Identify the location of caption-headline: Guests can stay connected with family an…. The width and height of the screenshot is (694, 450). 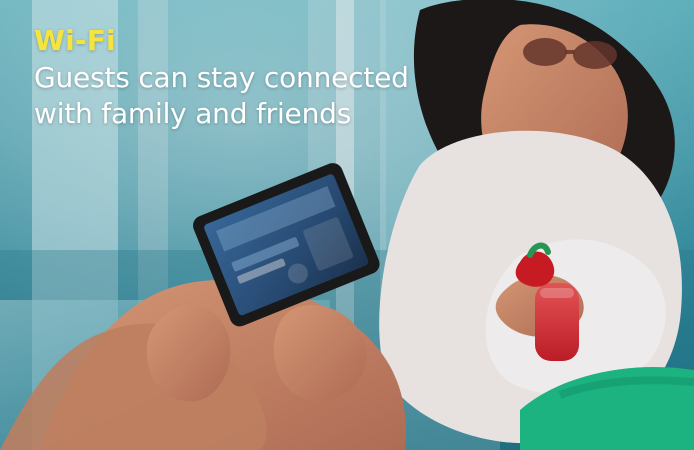
(264, 96).